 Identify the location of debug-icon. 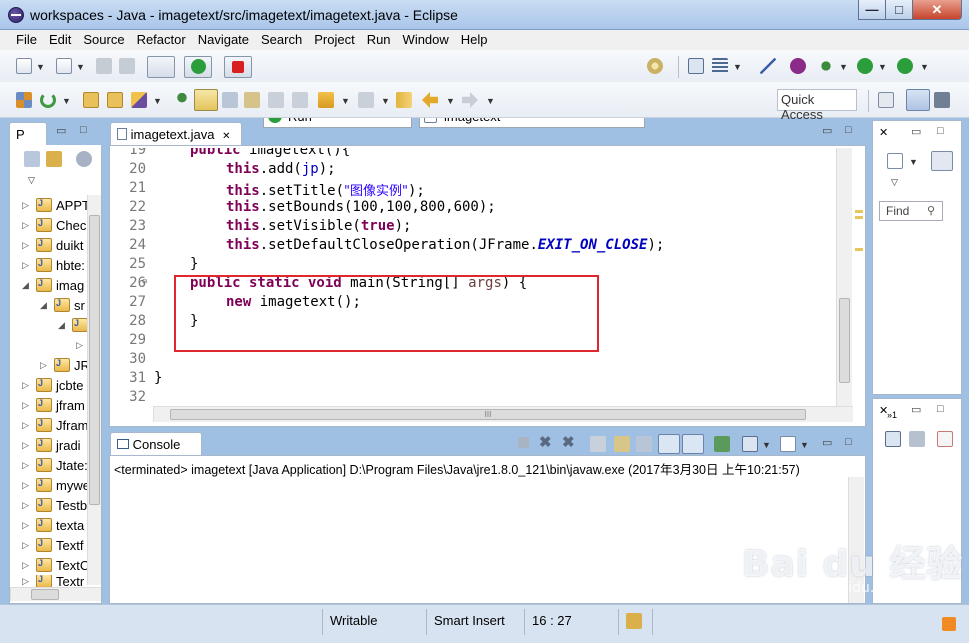
(826, 66).